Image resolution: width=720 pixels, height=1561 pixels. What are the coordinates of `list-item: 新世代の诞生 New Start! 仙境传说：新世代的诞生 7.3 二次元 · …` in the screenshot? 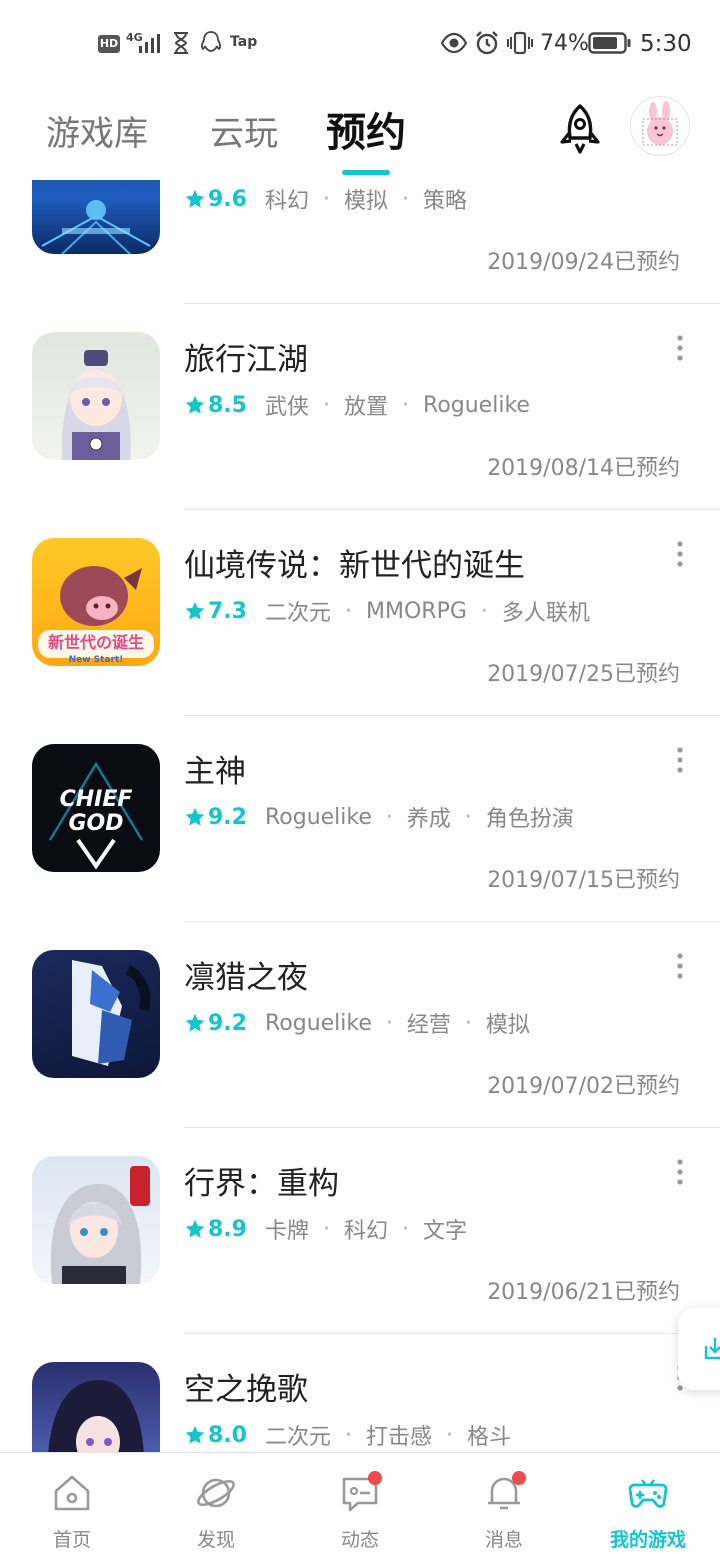 It's located at (360, 613).